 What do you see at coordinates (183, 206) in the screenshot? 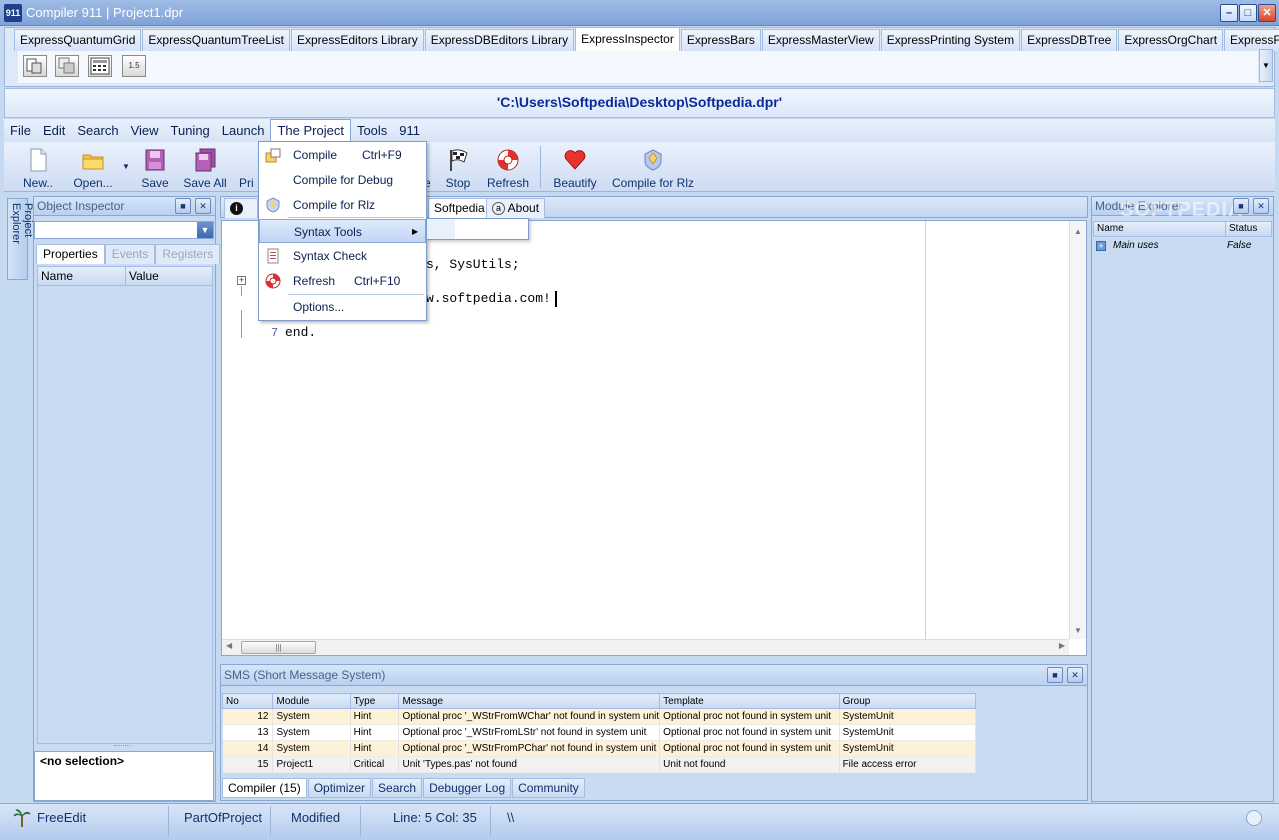
I see `object-inspector-pin-icon: ■` at bounding box center [183, 206].